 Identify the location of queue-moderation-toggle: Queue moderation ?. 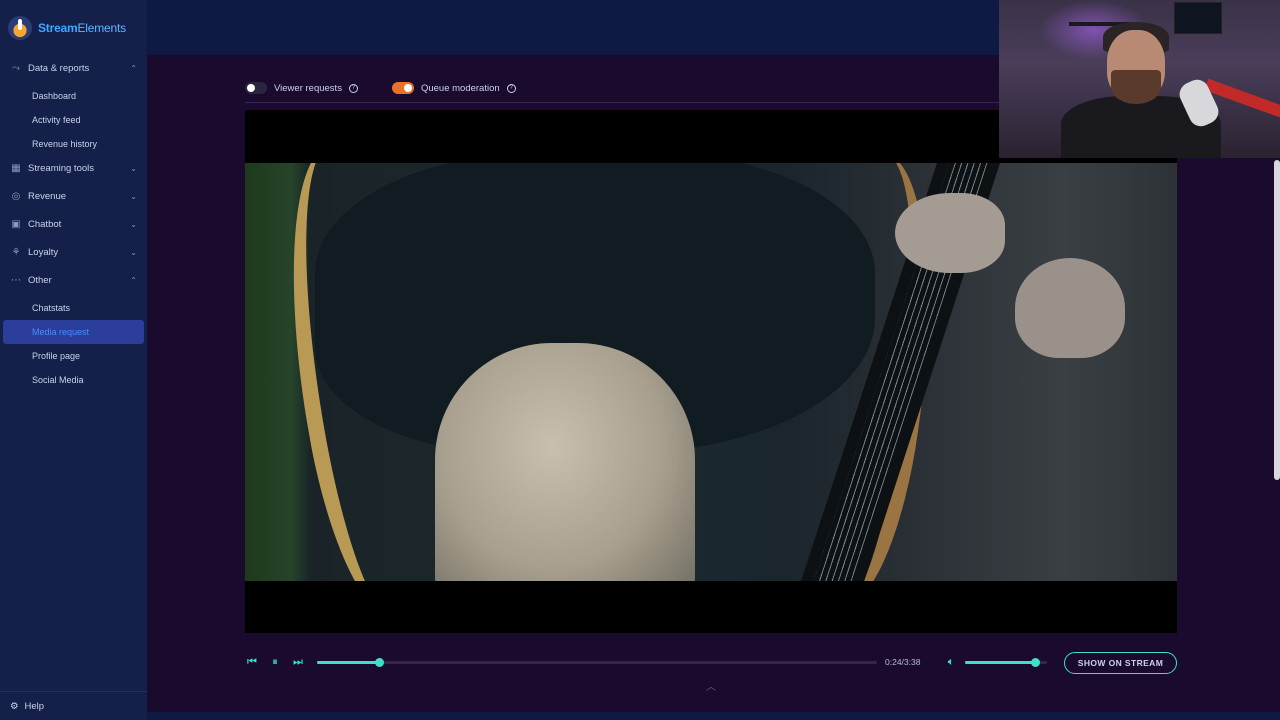
(453, 88).